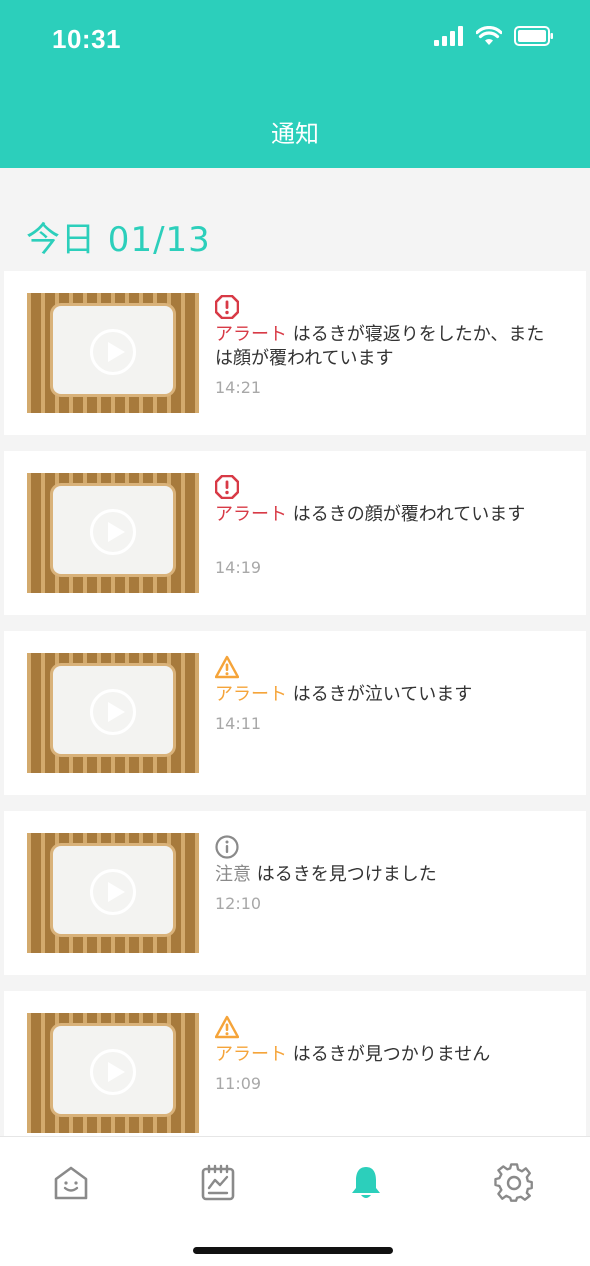 The width and height of the screenshot is (590, 1266). I want to click on tab-bar, so click(295, 1201).